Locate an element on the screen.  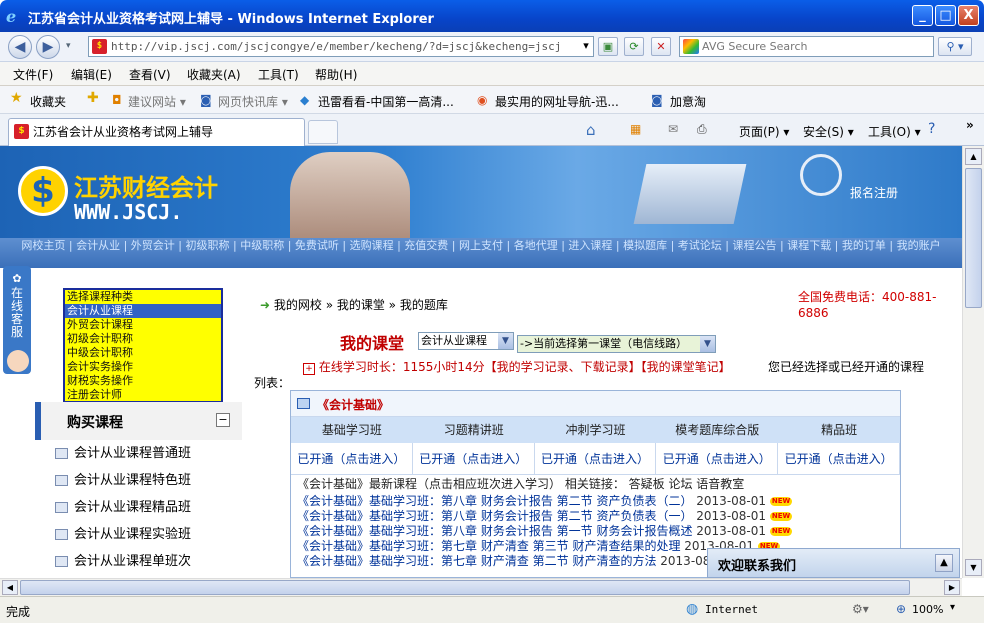
scroll-down-icon: ▼ is located at coordinates (973, 567).